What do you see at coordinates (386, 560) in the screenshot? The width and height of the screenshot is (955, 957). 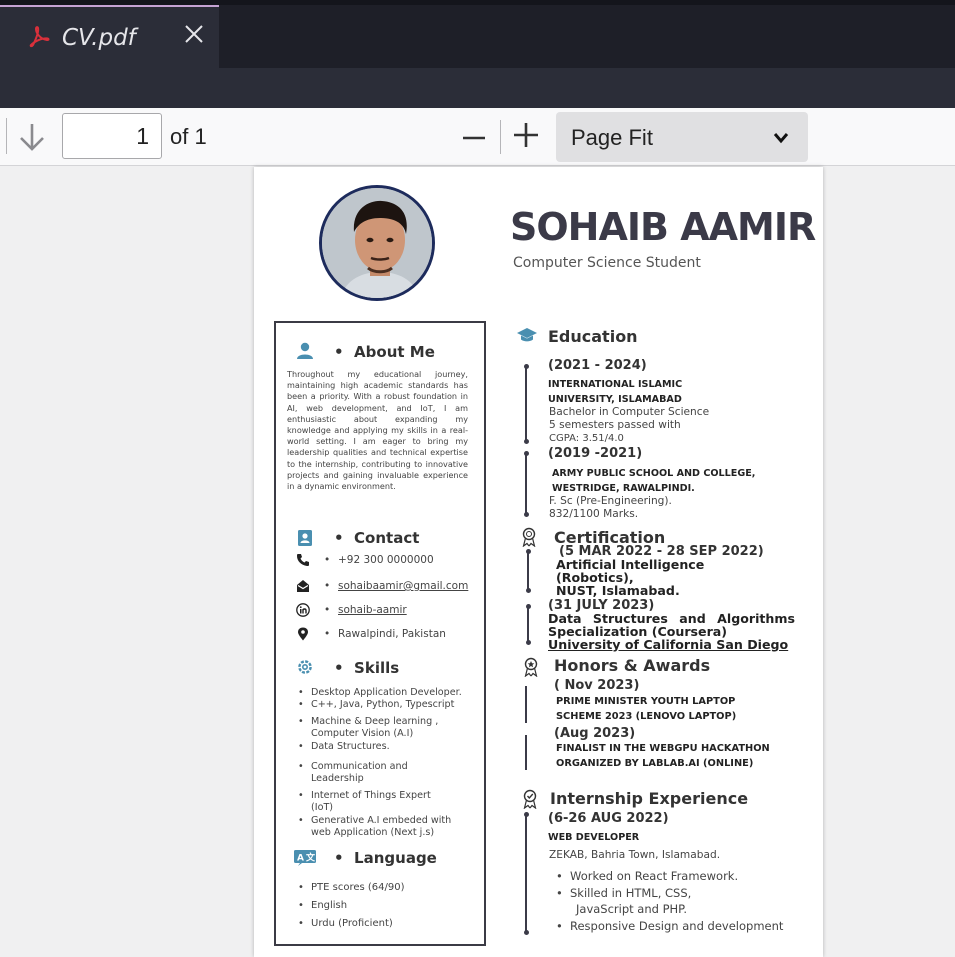 I see `phone-text: +92 300 0000000` at bounding box center [386, 560].